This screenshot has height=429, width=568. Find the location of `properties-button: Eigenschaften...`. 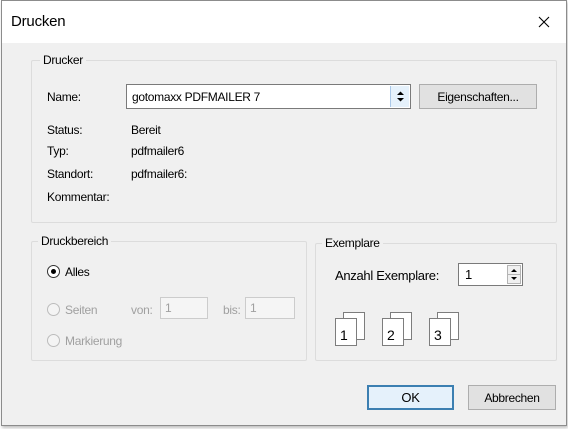

properties-button: Eigenschaften... is located at coordinates (478, 96).